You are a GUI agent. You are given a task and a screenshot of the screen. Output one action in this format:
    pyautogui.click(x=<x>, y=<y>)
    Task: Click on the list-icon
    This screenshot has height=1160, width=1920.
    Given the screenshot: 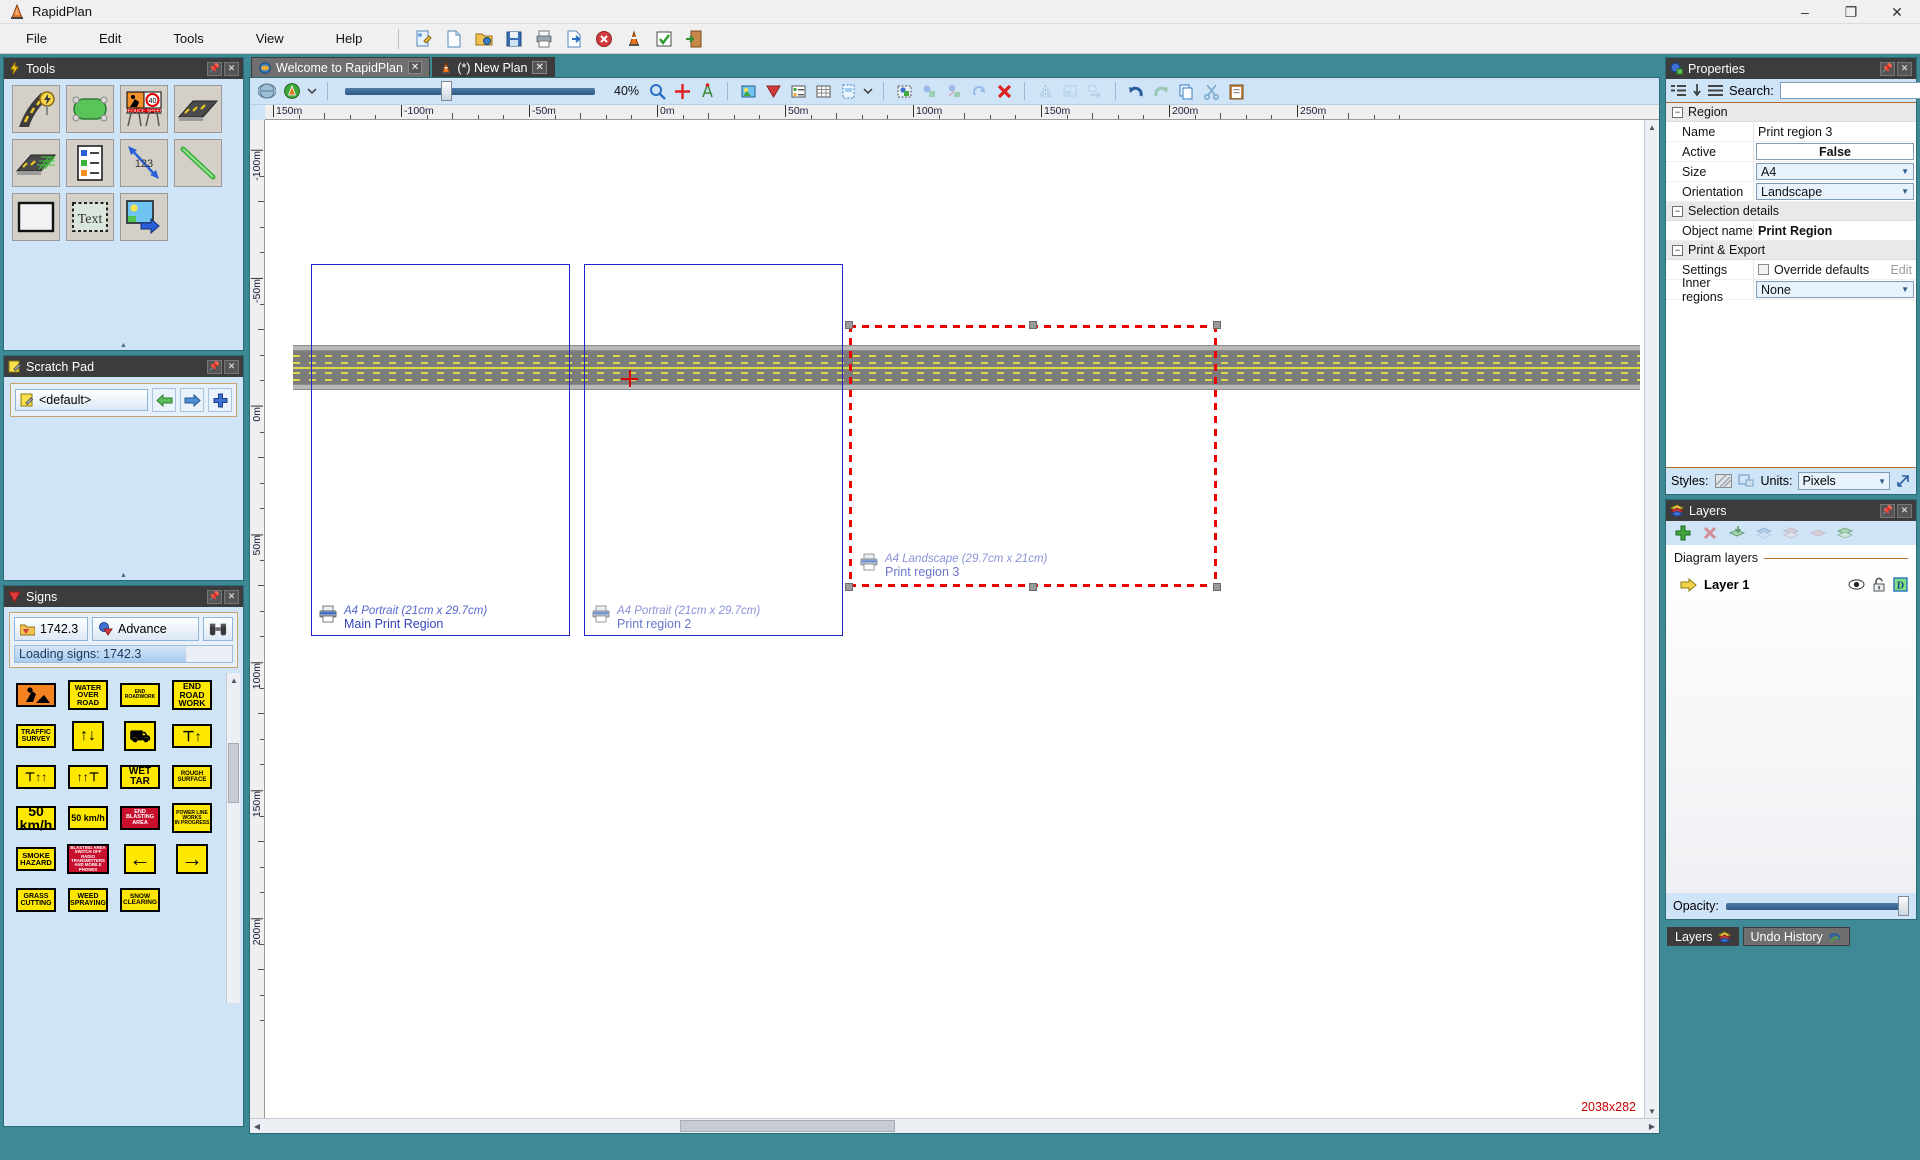 What is the action you would take?
    pyautogui.click(x=1715, y=91)
    